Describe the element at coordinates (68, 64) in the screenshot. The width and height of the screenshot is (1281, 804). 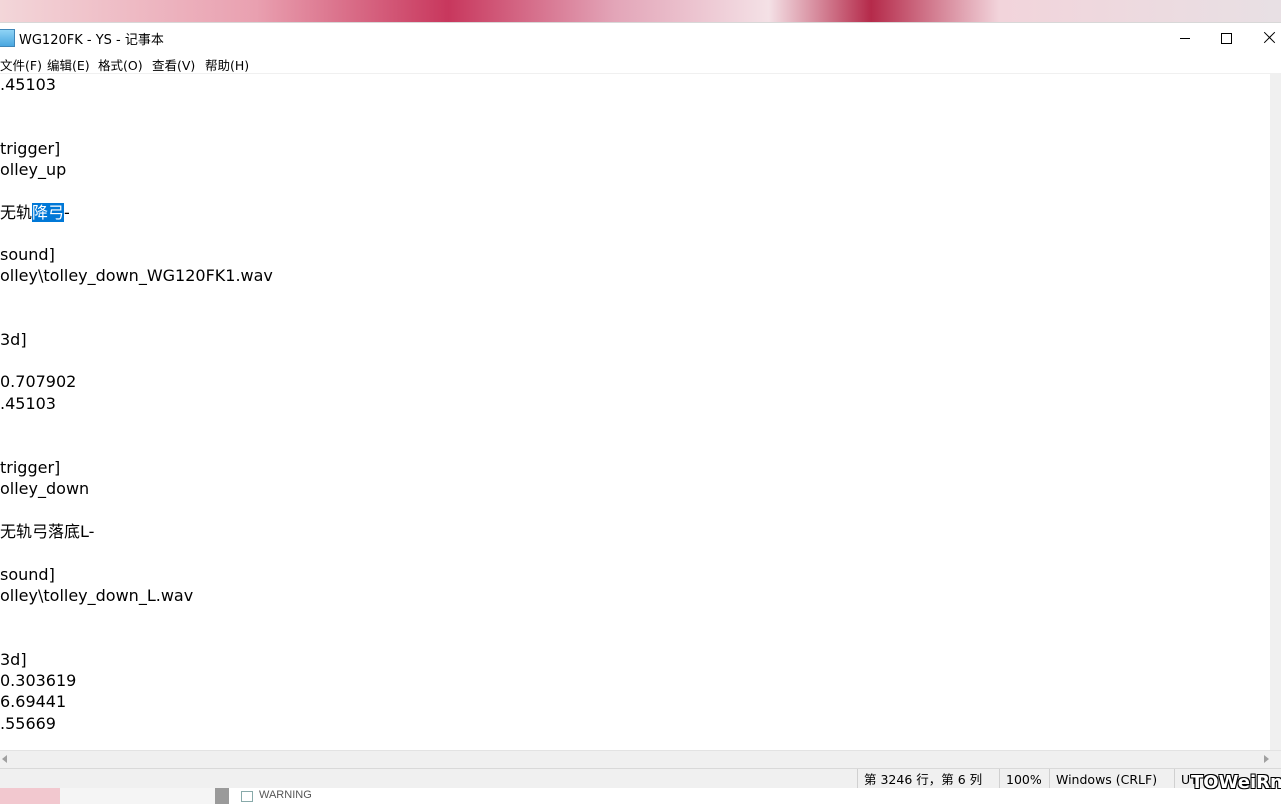
I see `menu-edit: 编辑(E)` at that location.